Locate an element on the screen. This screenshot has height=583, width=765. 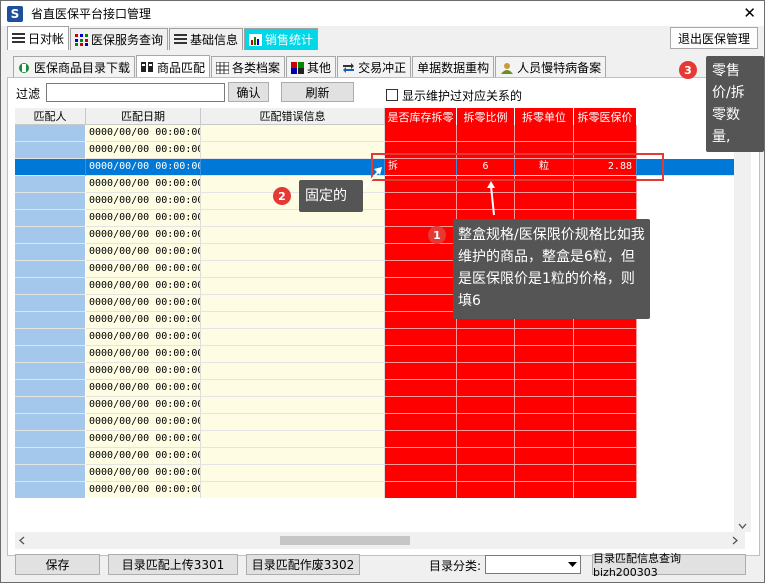
annotation-callout-2: 固定的 is located at coordinates (331, 196).